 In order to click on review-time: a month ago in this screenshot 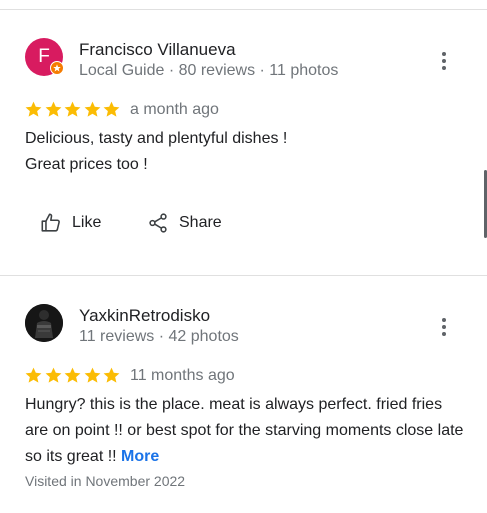, I will do `click(174, 109)`.